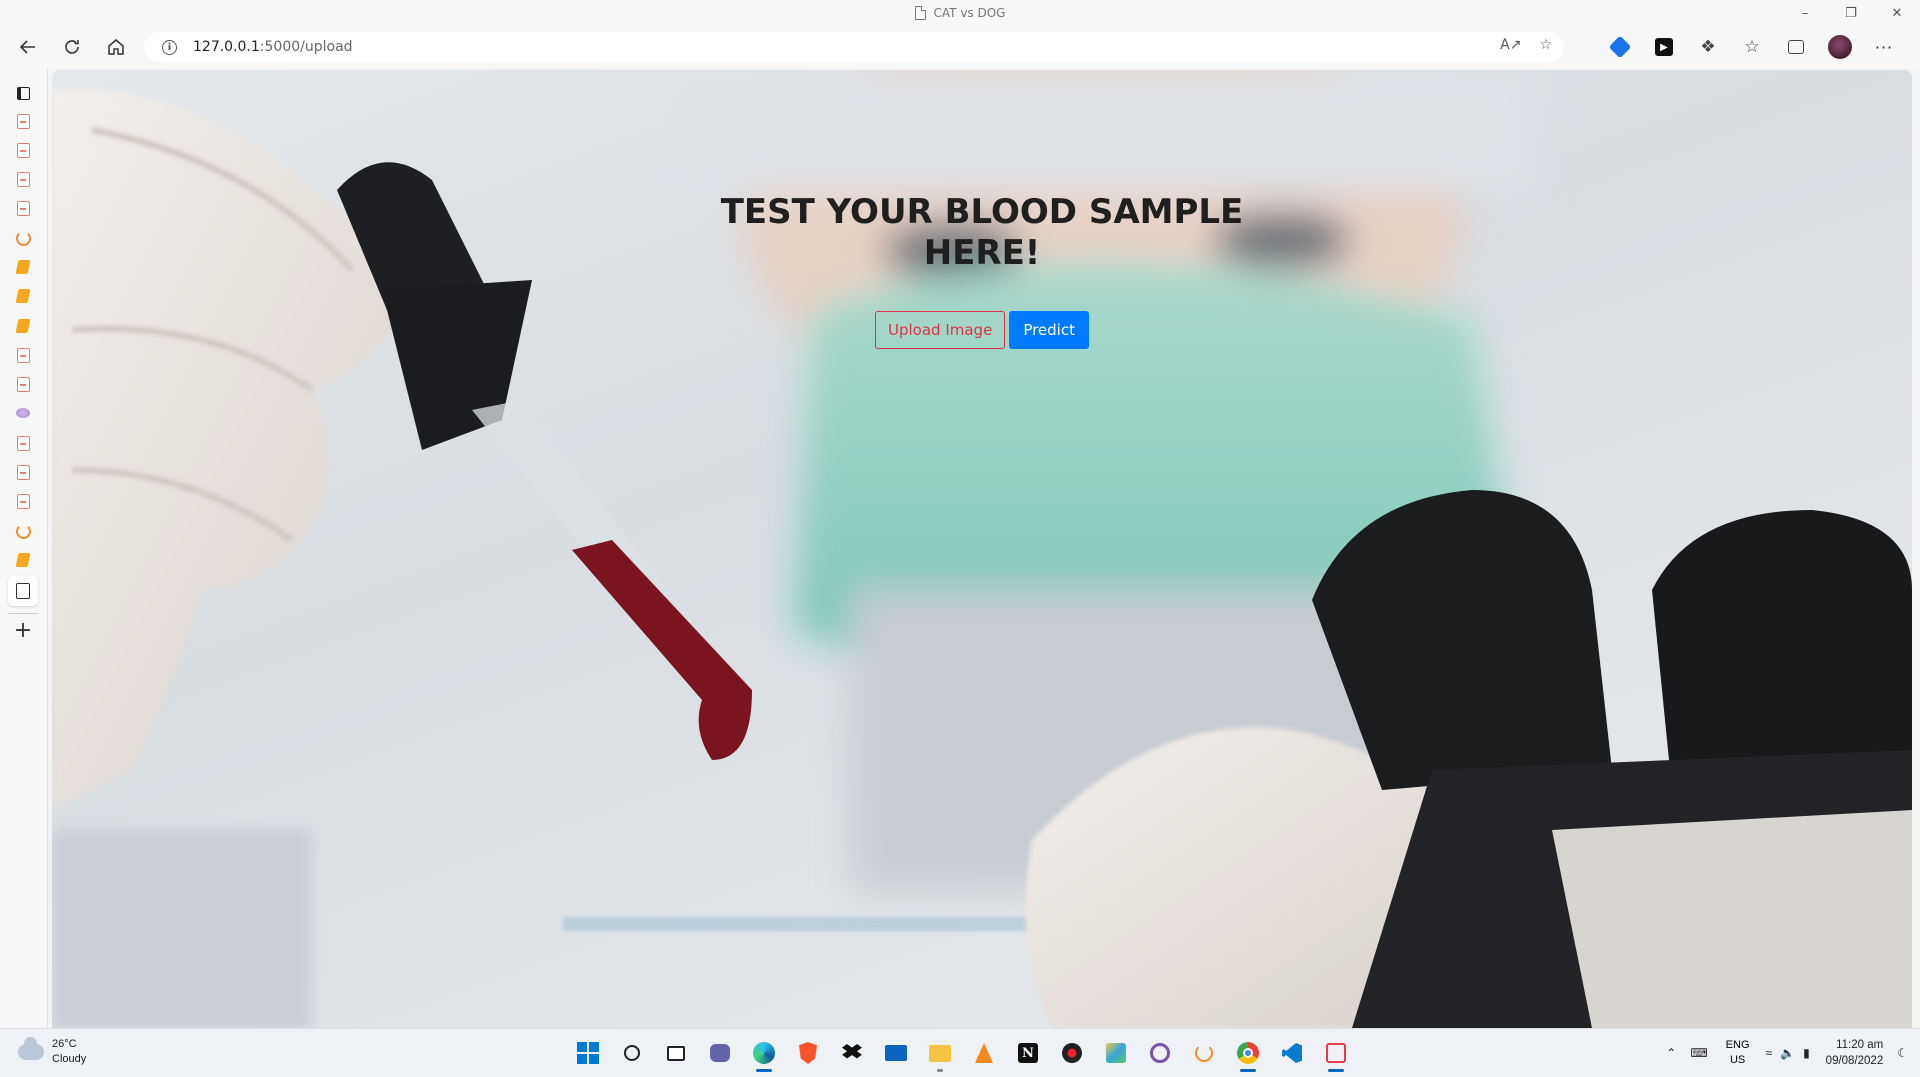 The width and height of the screenshot is (1920, 1077). I want to click on profile-avatar, so click(1840, 47).